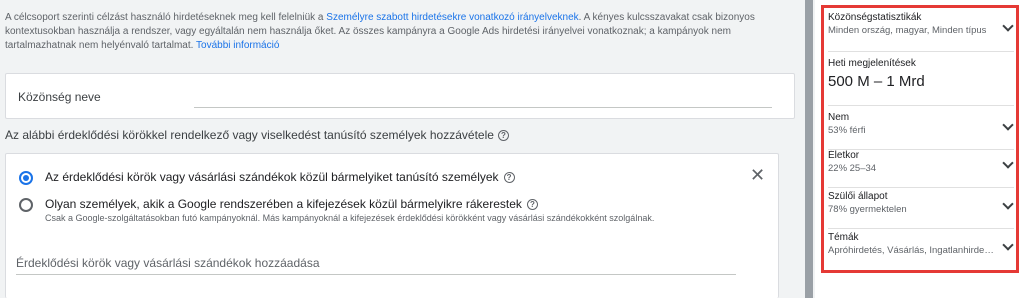  What do you see at coordinates (809, 149) in the screenshot?
I see `panel-divider` at bounding box center [809, 149].